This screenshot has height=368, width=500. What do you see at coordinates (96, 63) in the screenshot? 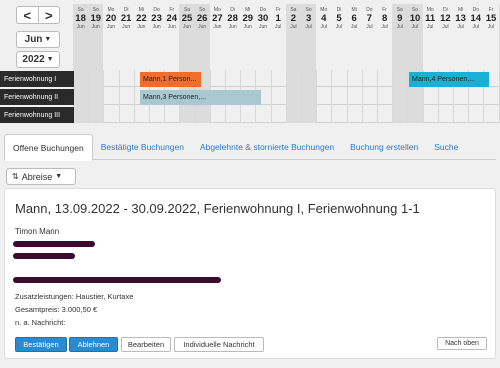
I see `day-column: So 19 Jun` at bounding box center [96, 63].